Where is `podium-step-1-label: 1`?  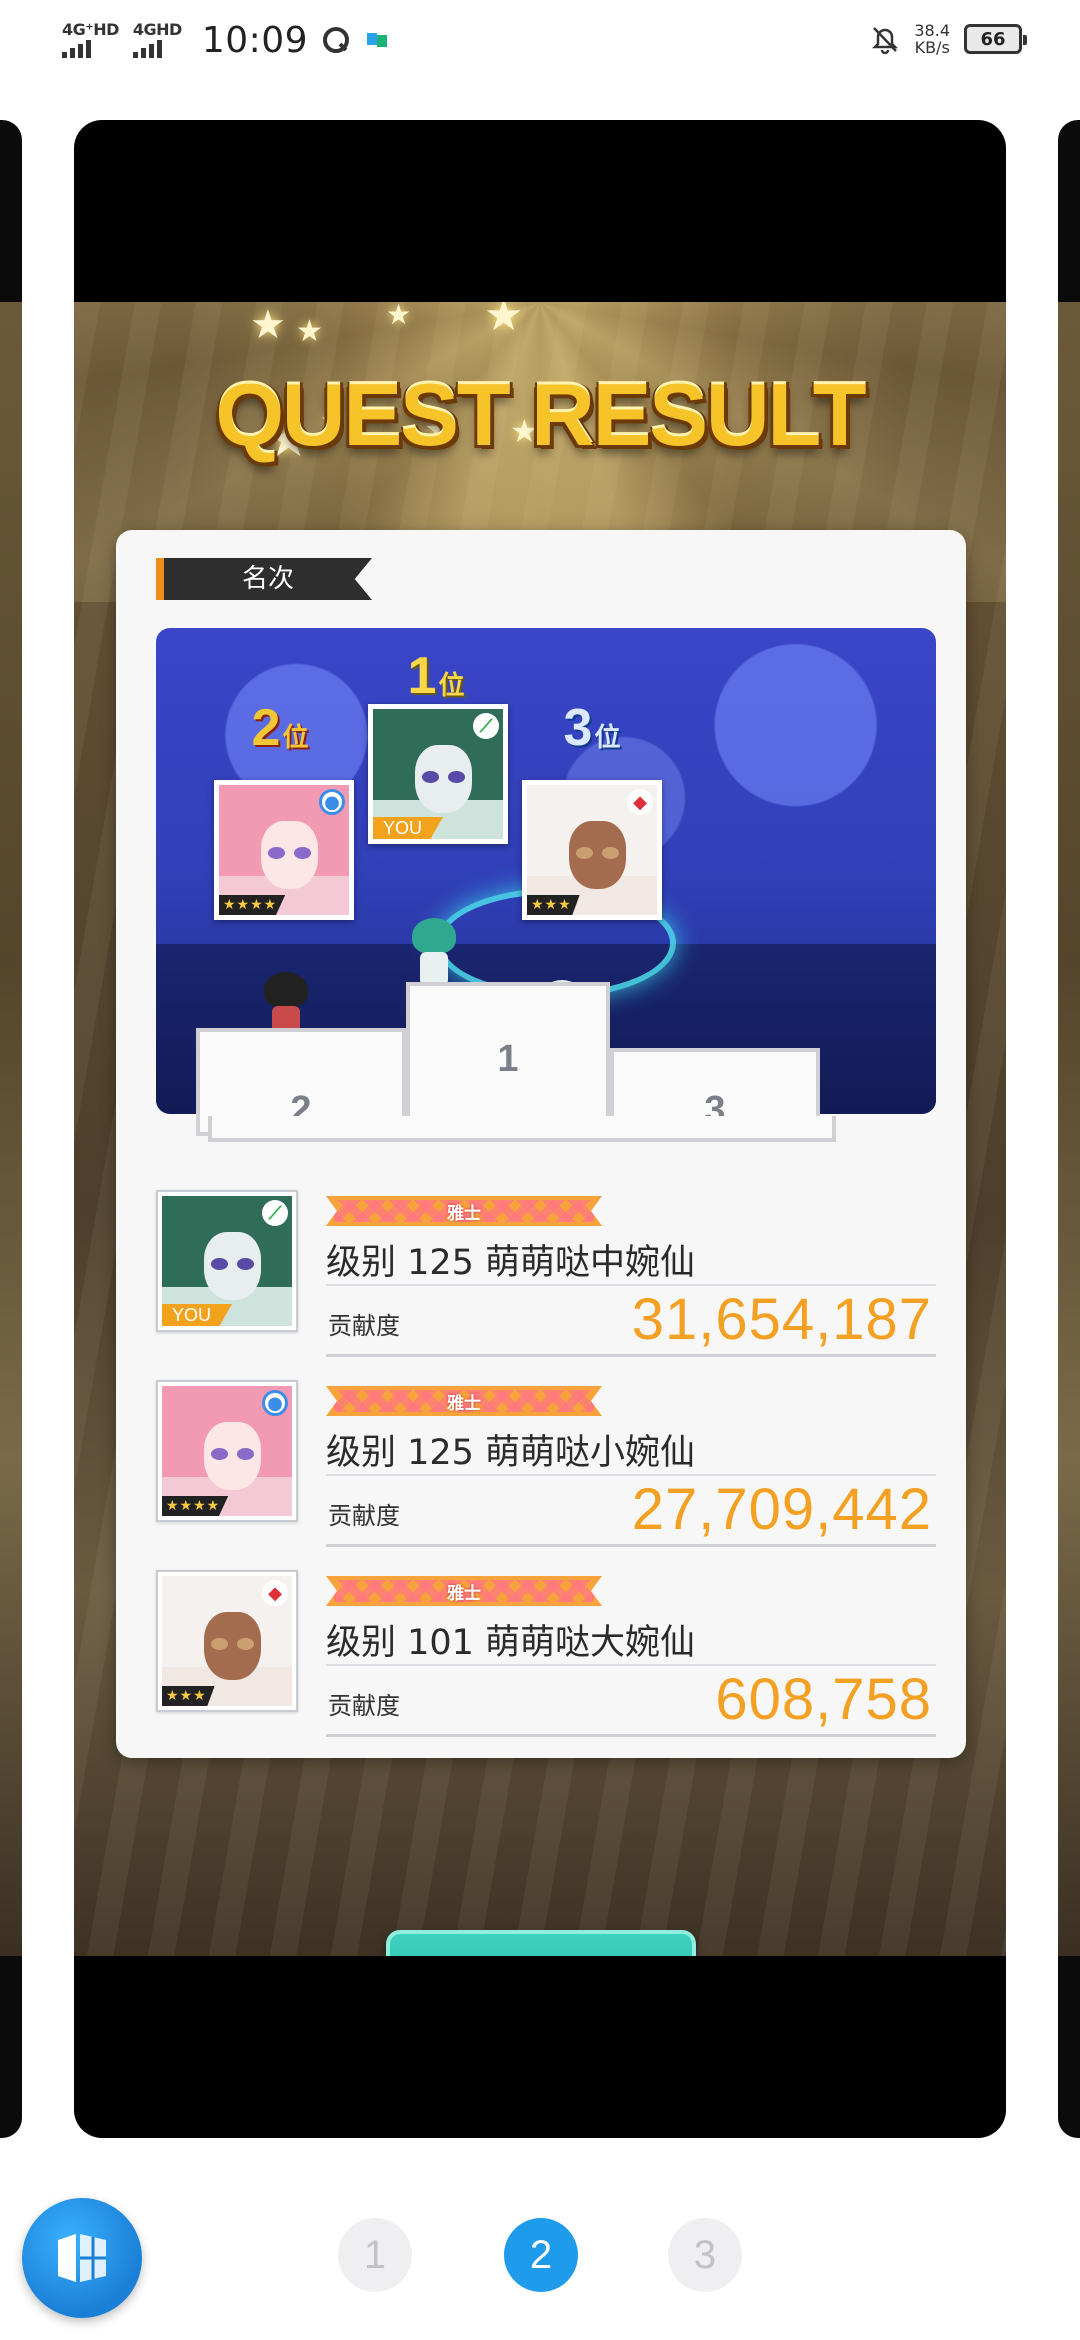
podium-step-1-label: 1 is located at coordinates (508, 1058).